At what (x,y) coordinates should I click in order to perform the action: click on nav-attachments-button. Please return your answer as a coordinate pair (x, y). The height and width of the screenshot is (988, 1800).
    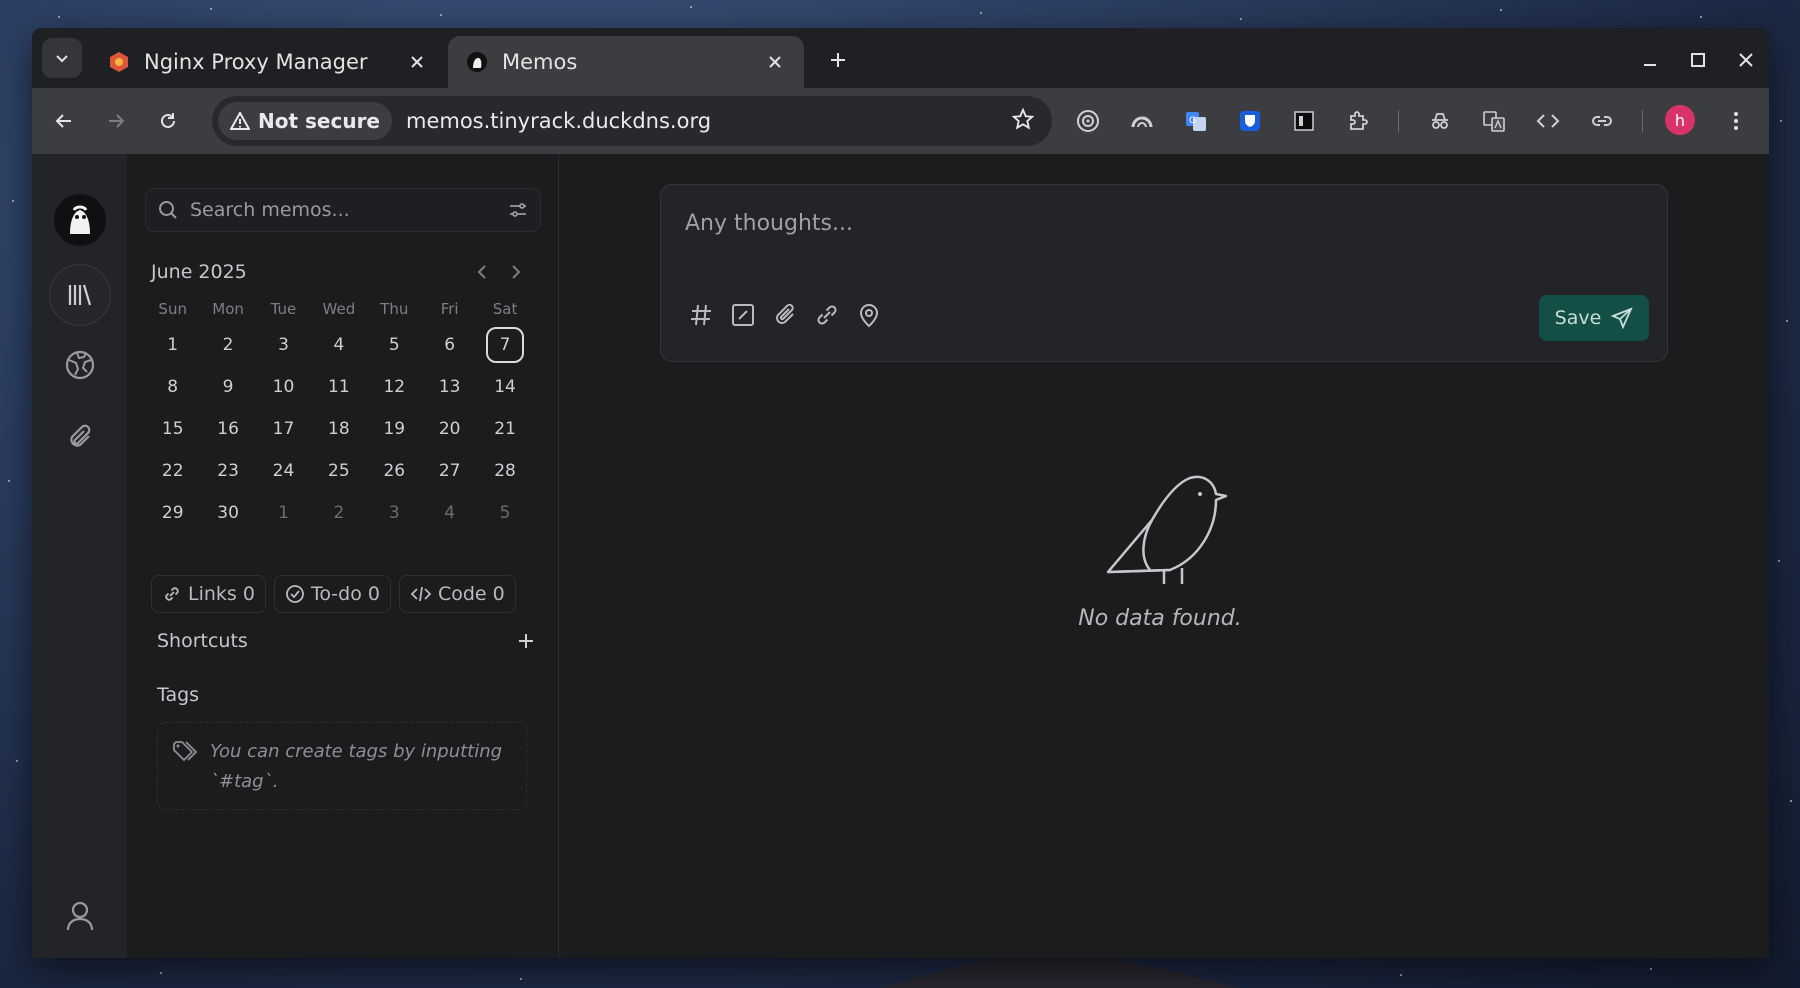
    Looking at the image, I should click on (80, 437).